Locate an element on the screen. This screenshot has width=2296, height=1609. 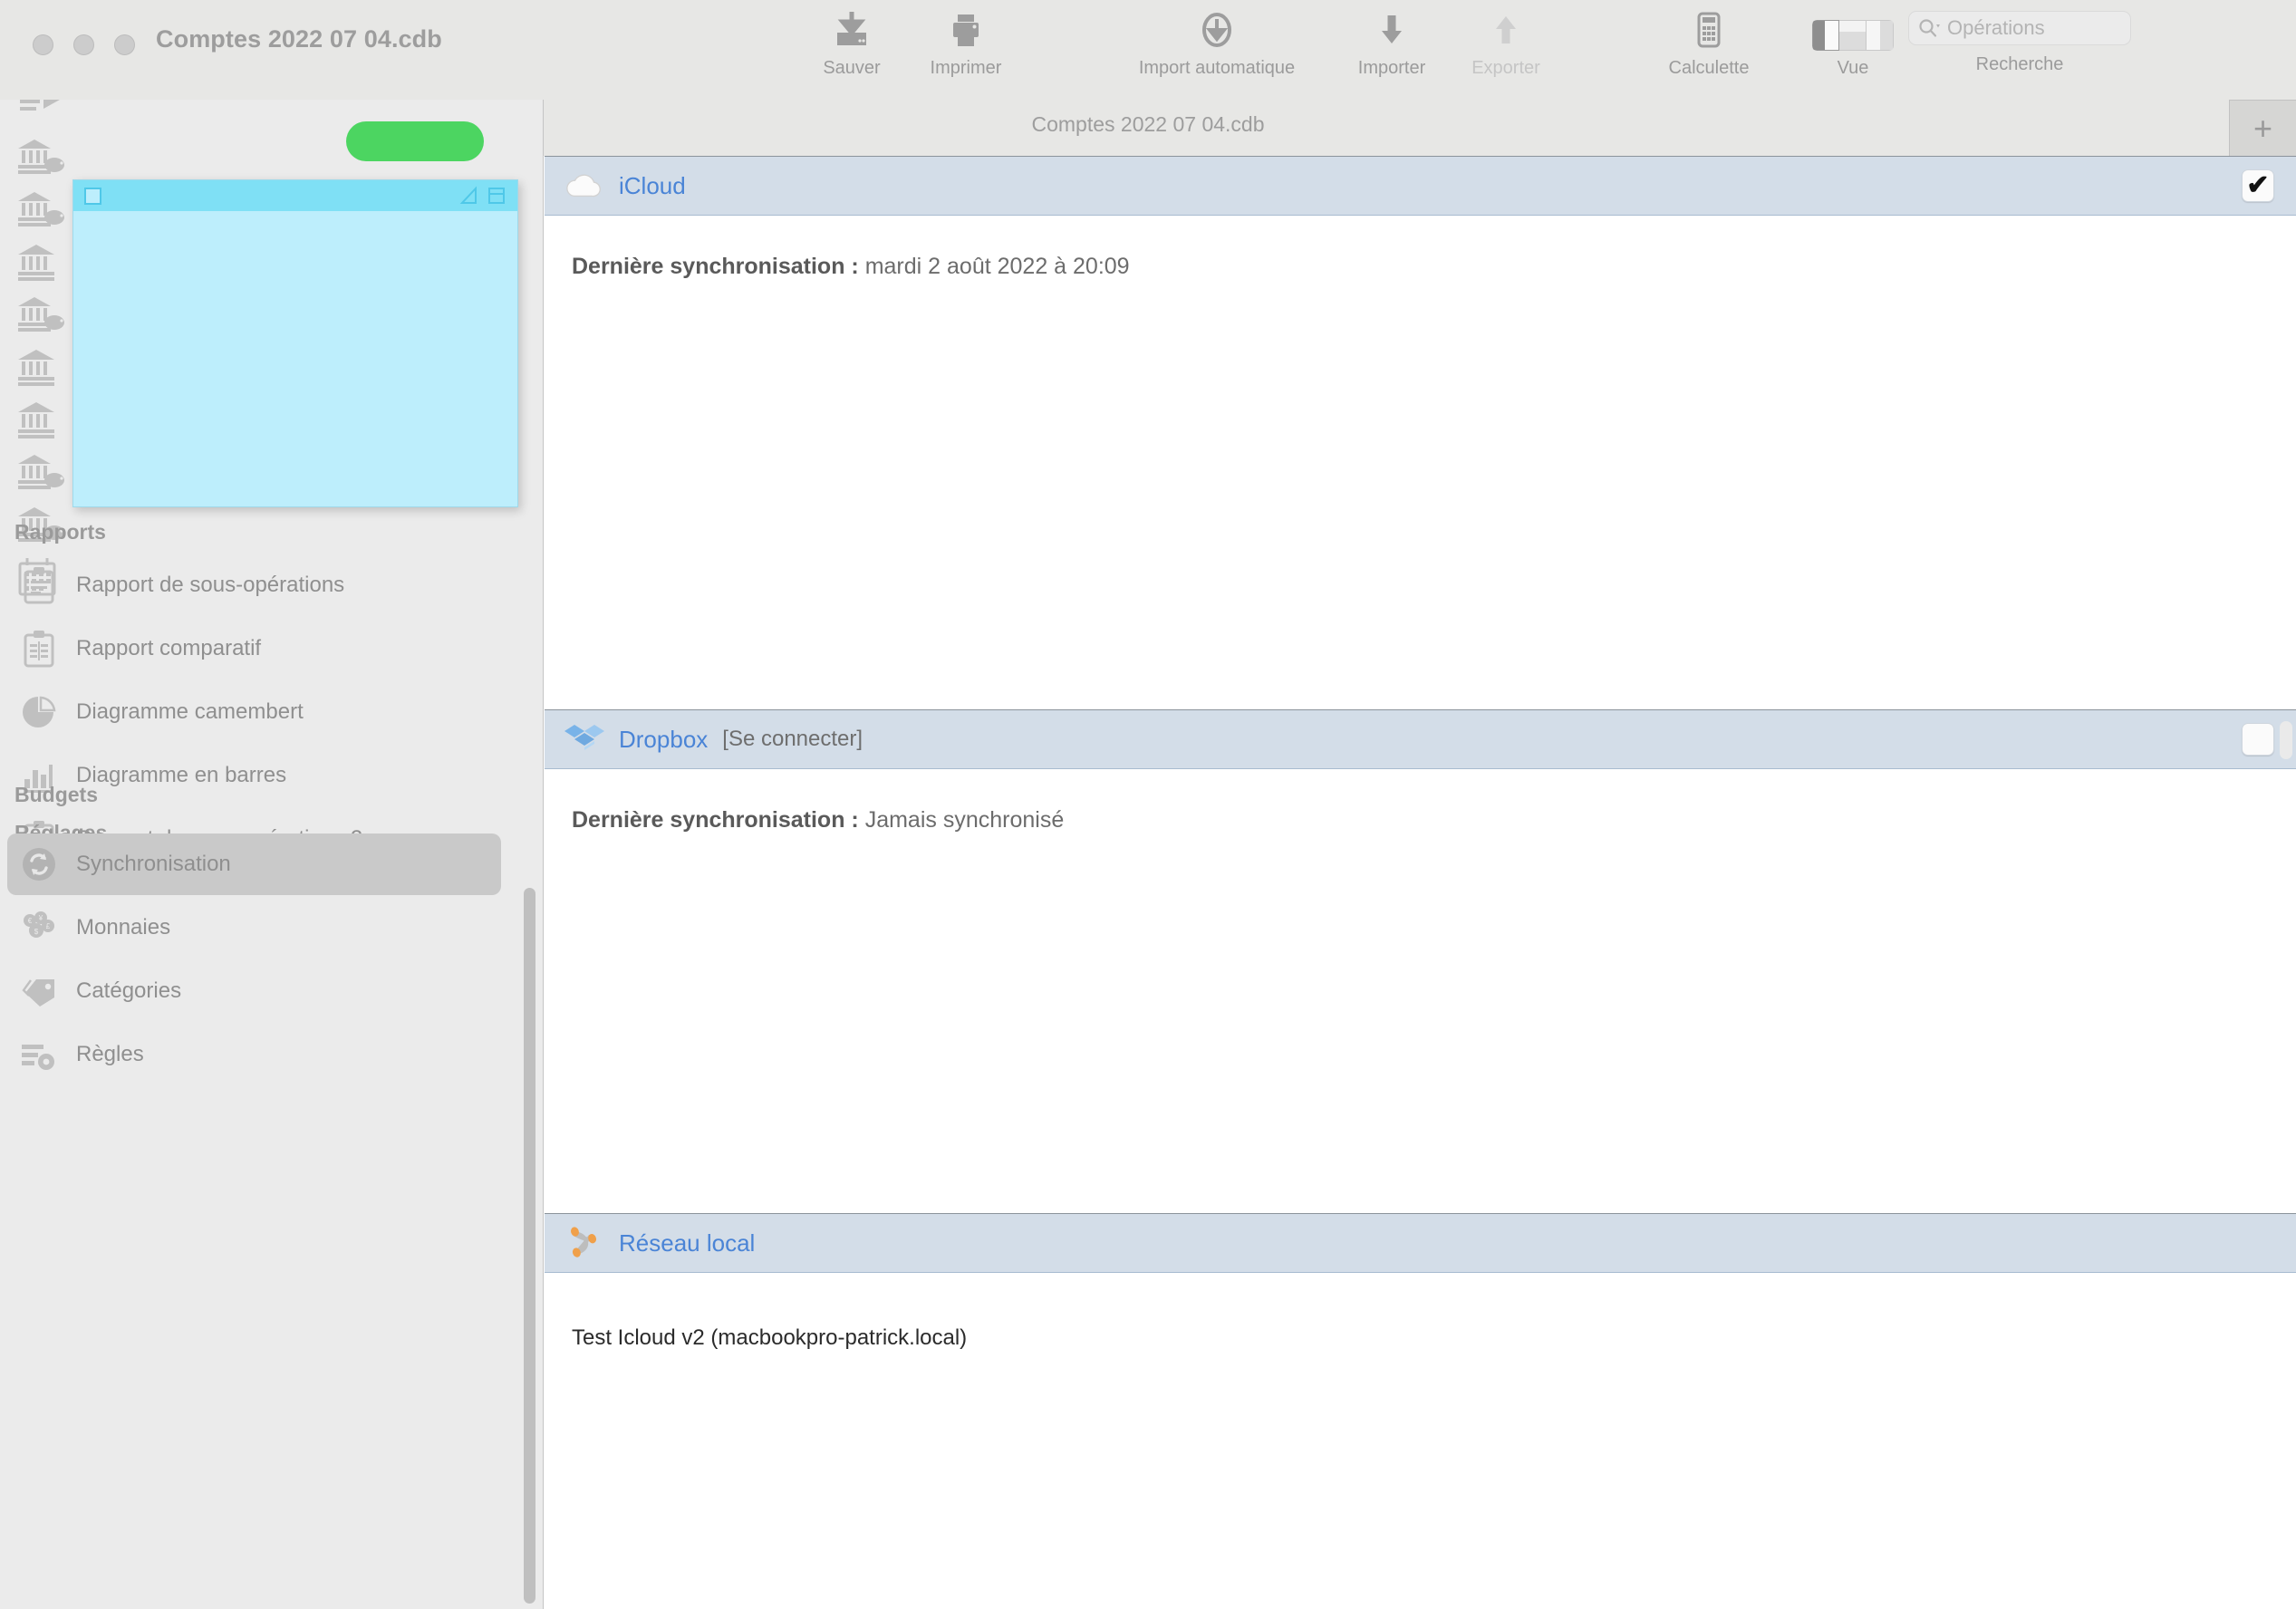
section-header-dropbox: Dropbox [Se connecter] is located at coordinates (1421, 739).